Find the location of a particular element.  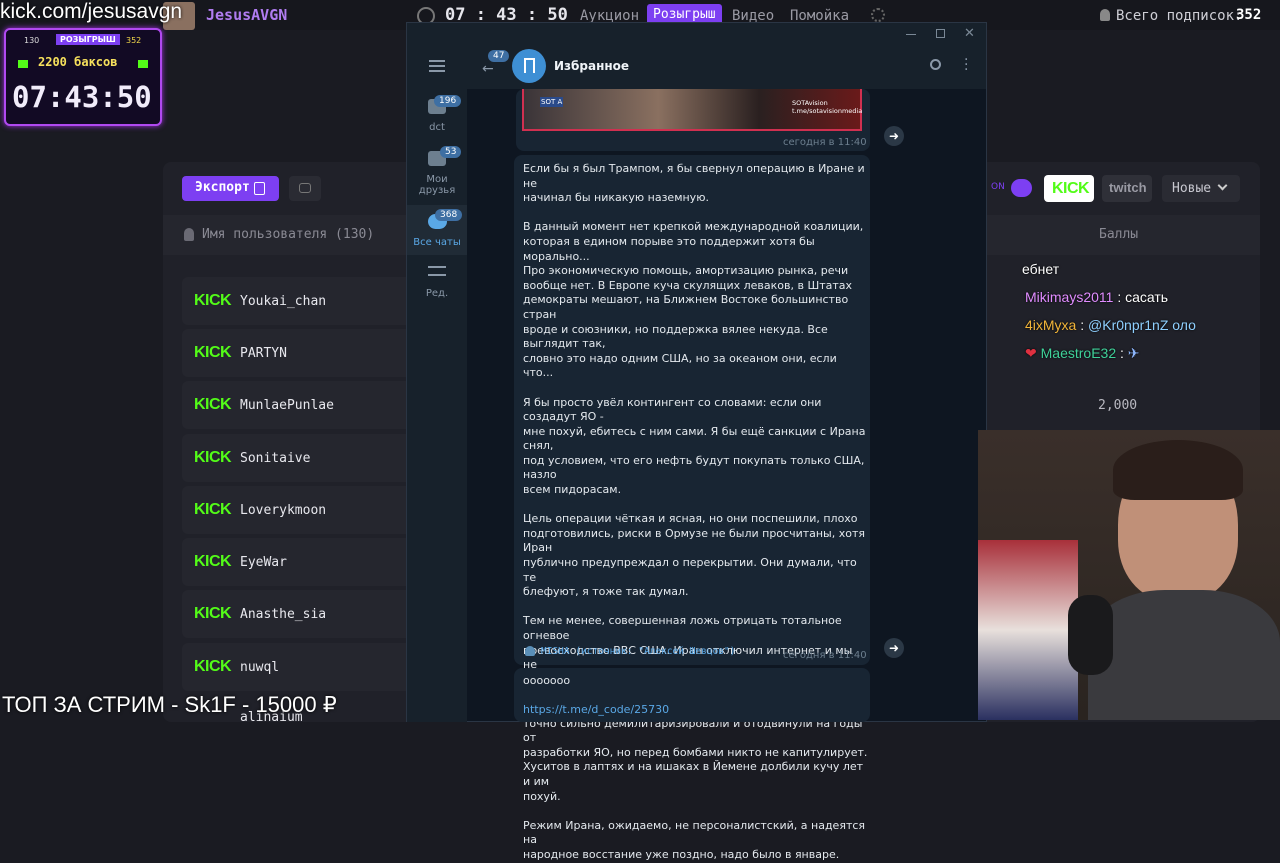

bookmark-icon is located at coordinates (529, 65).